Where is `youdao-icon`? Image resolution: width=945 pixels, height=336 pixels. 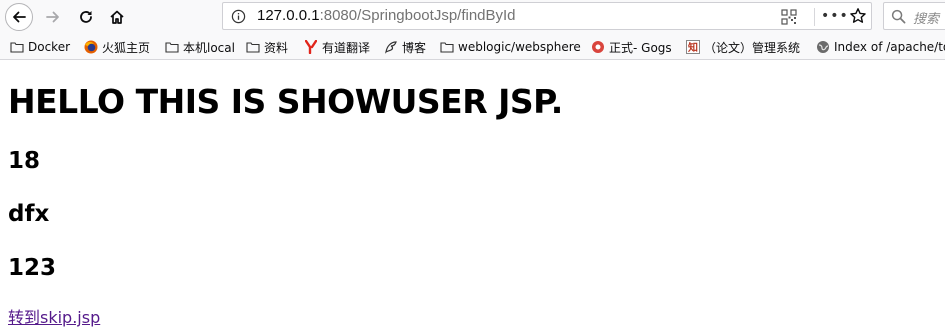
youdao-icon is located at coordinates (311, 47).